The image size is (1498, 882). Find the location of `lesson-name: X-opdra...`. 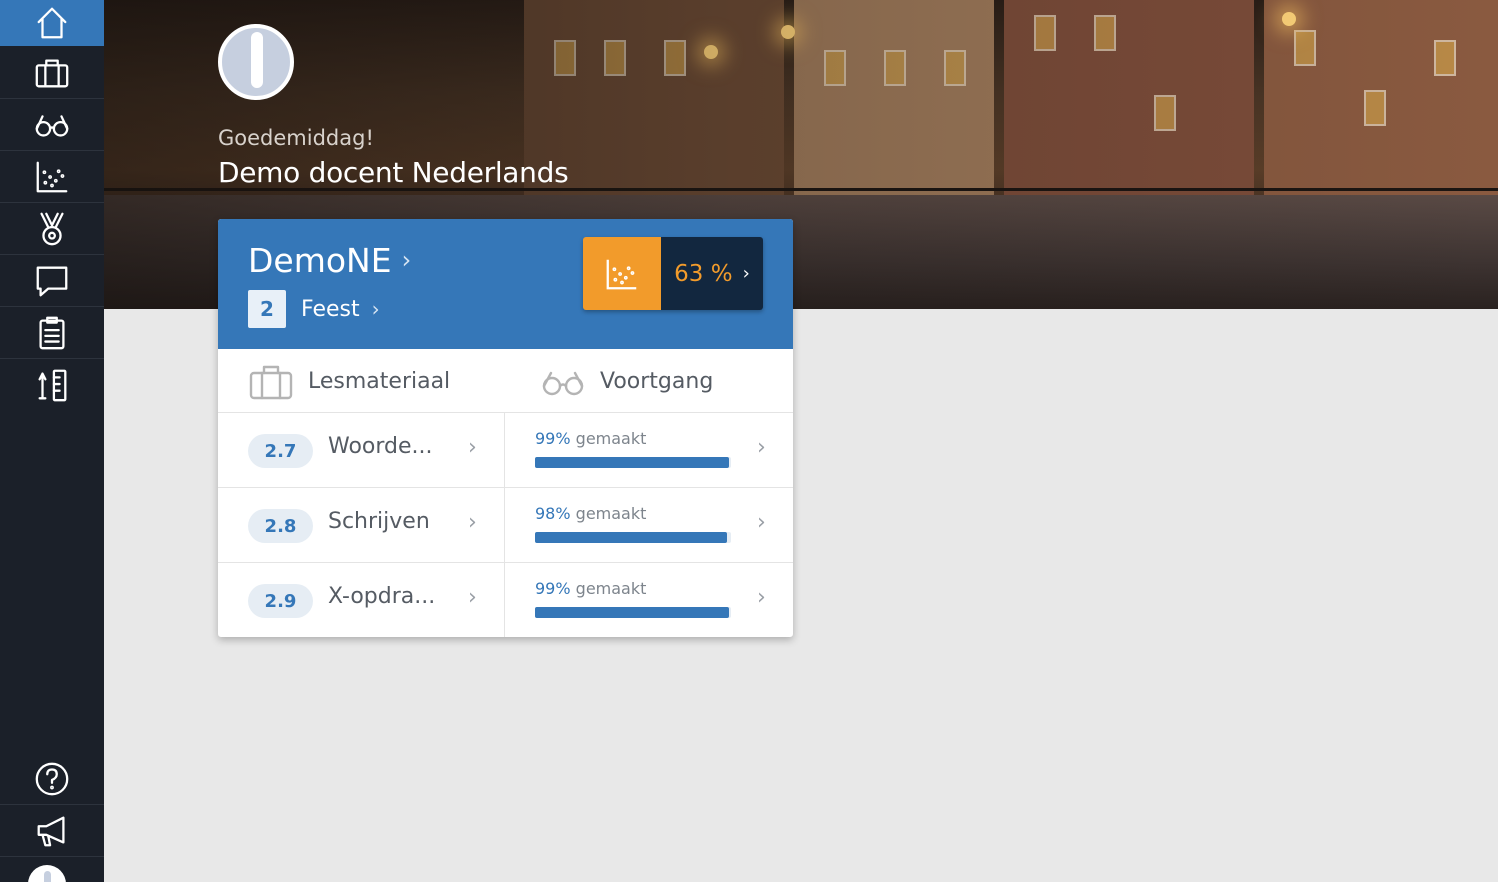

lesson-name: X-opdra... is located at coordinates (382, 596).